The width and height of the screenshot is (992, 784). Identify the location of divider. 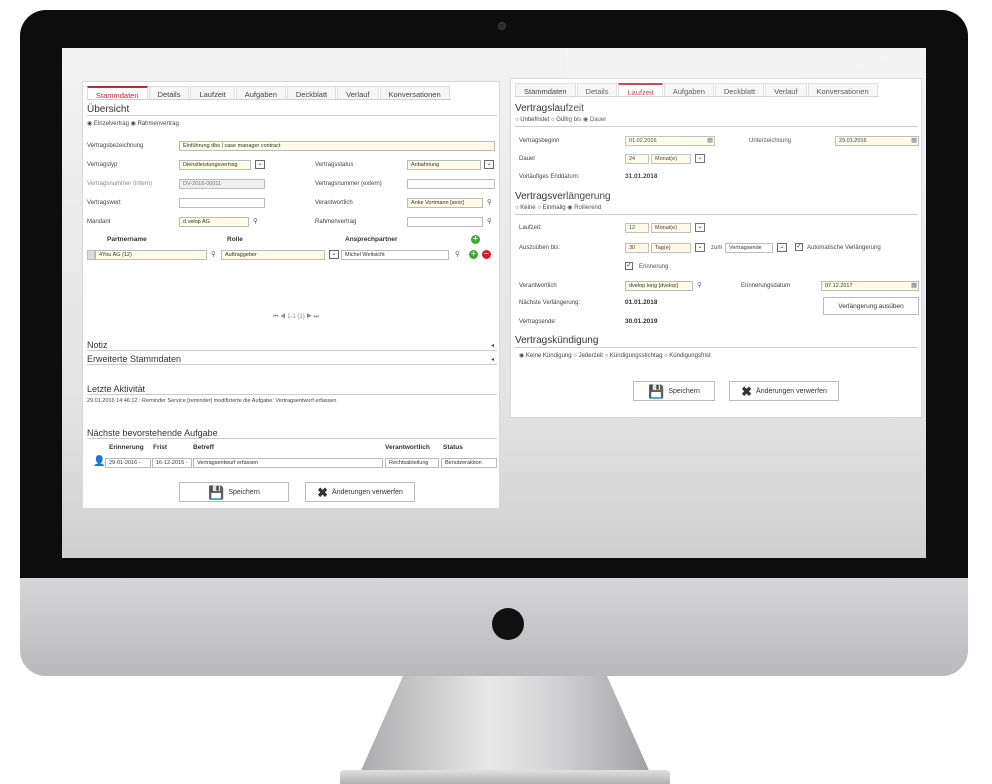
(716, 214).